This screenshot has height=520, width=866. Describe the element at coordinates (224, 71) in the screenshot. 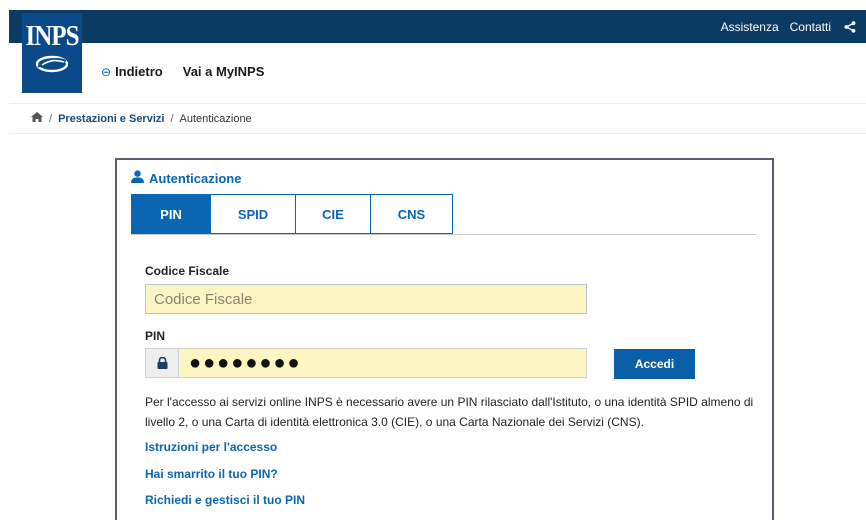

I see `myinps-link: Vai a MyINPS` at that location.